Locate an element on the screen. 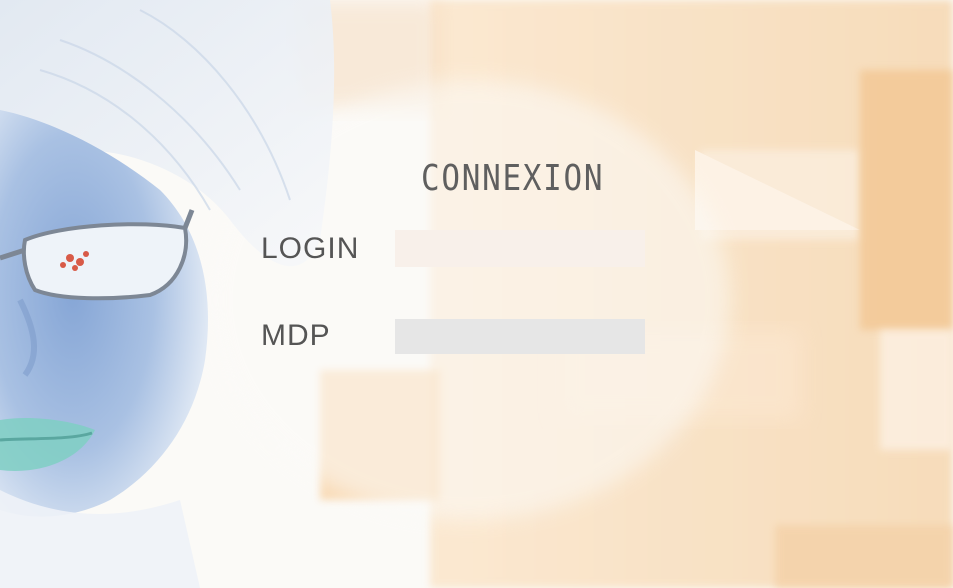 This screenshot has height=588, width=953. password-input is located at coordinates (520, 336).